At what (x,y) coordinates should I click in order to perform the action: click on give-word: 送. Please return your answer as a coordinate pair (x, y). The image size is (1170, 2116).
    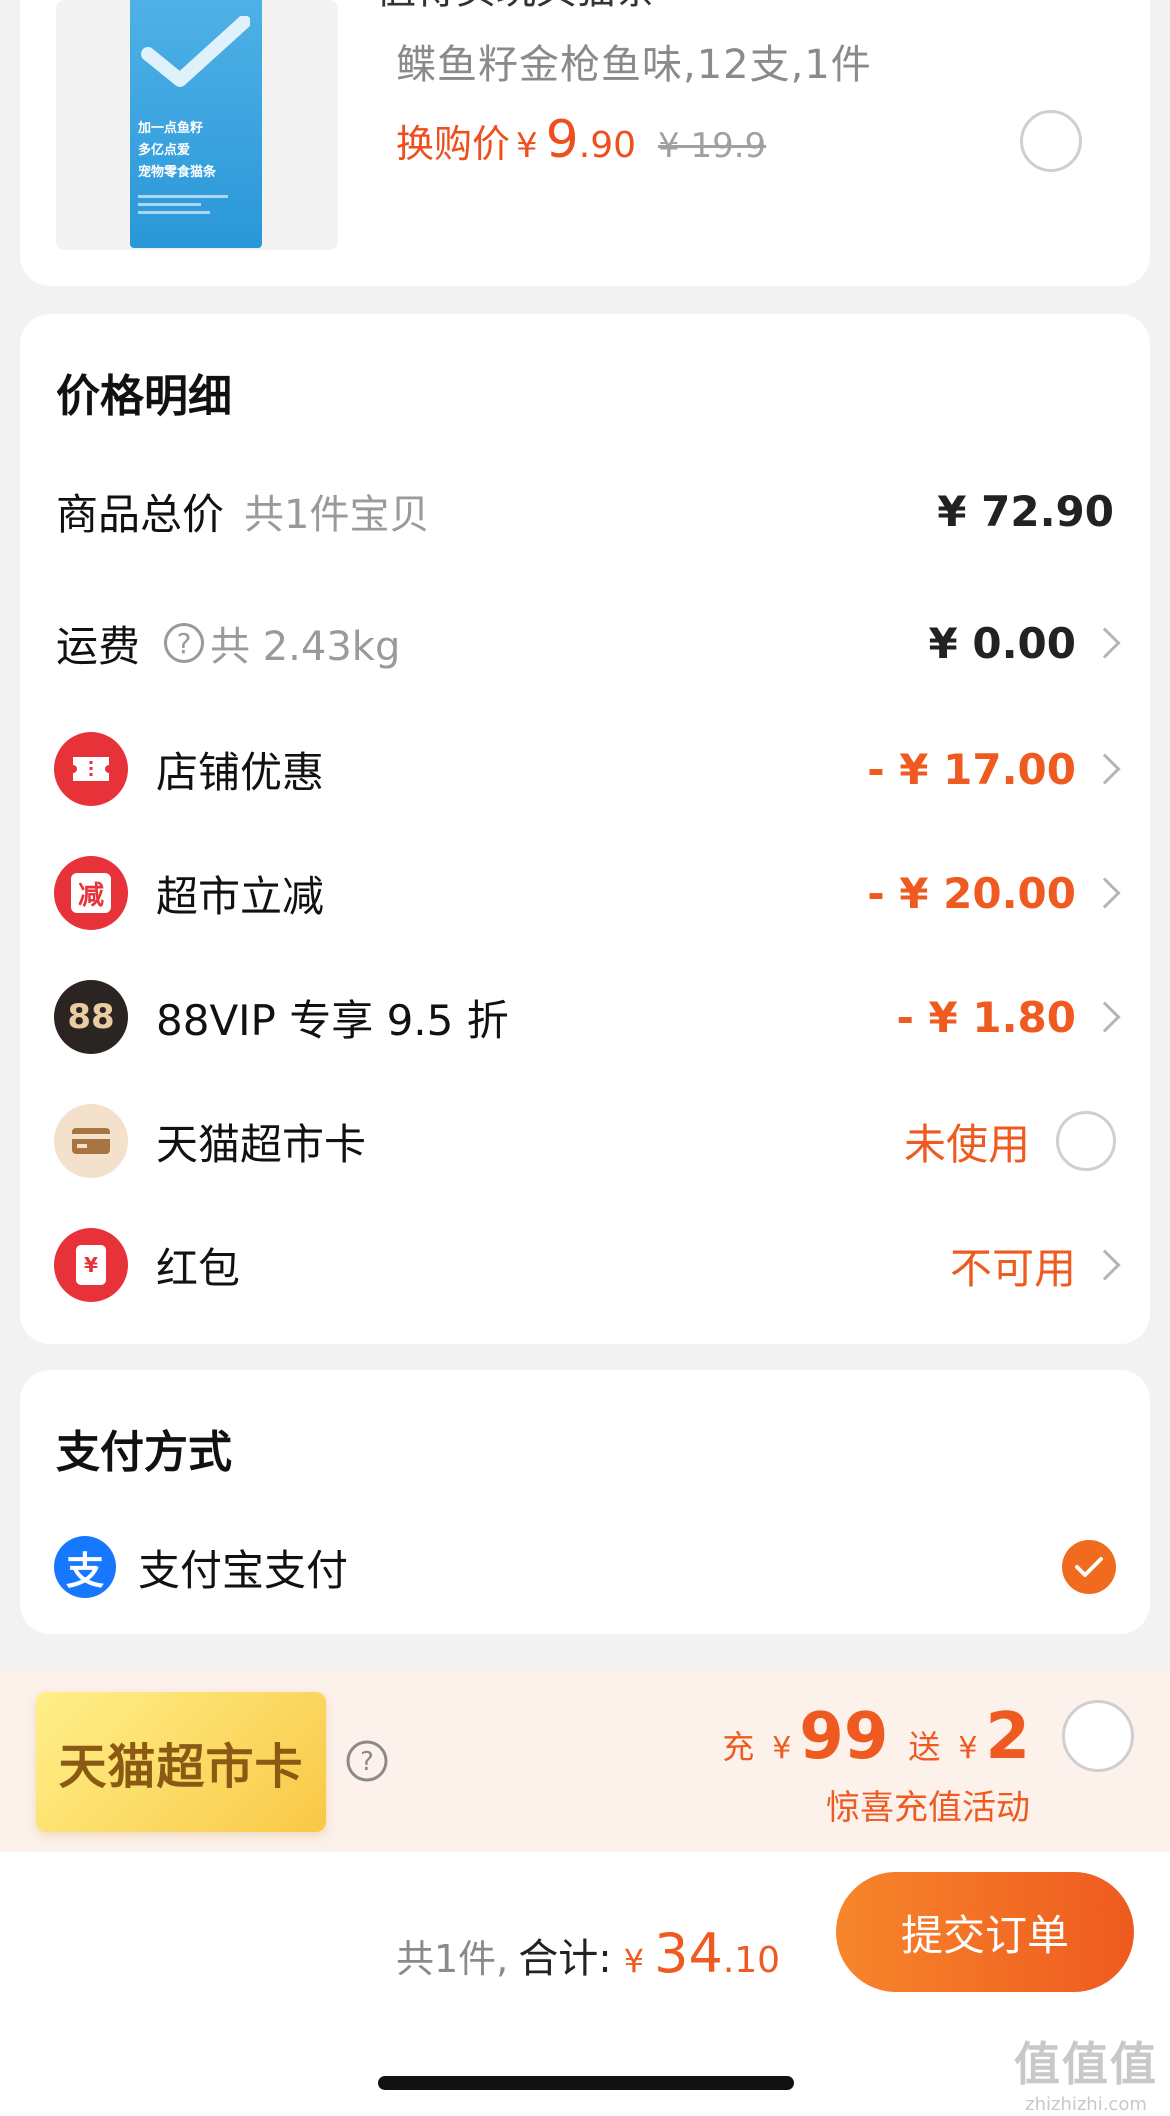
    Looking at the image, I should click on (924, 1747).